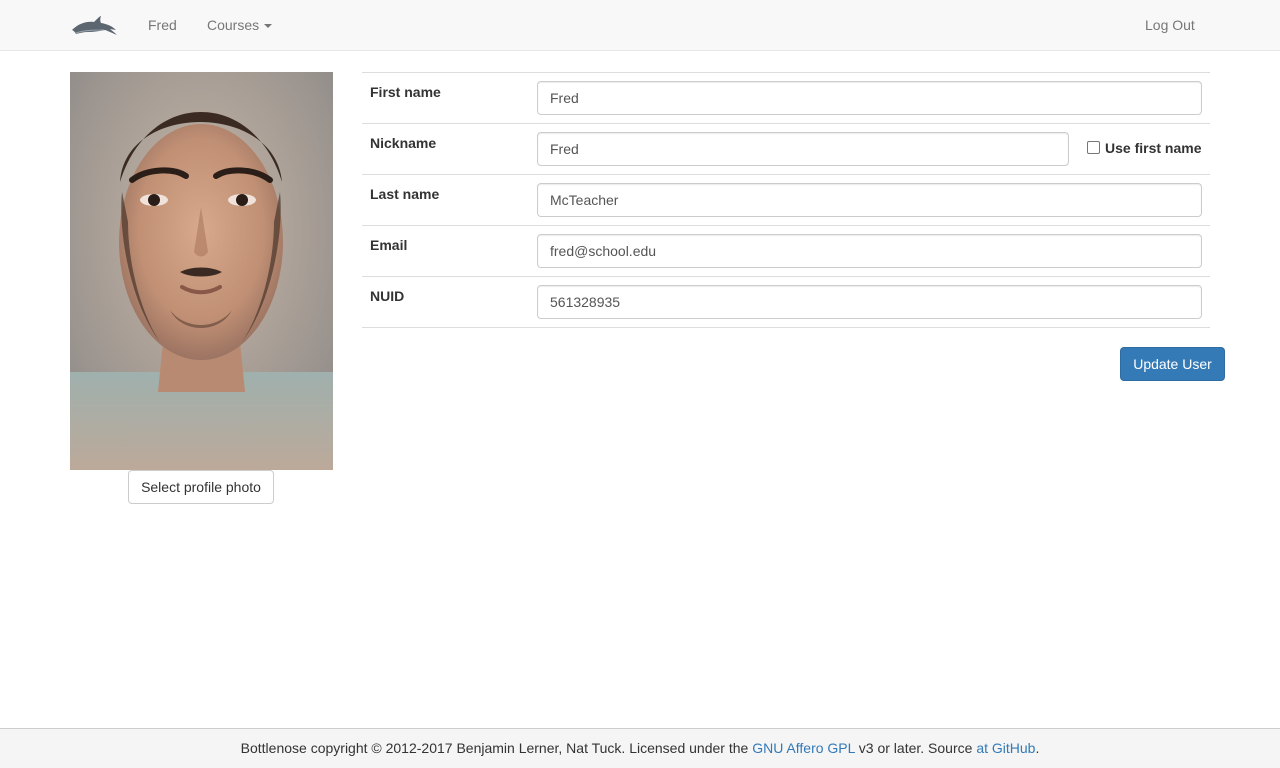 Image resolution: width=1280 pixels, height=768 pixels. Describe the element at coordinates (389, 245) in the screenshot. I see `email-label: Email` at that location.